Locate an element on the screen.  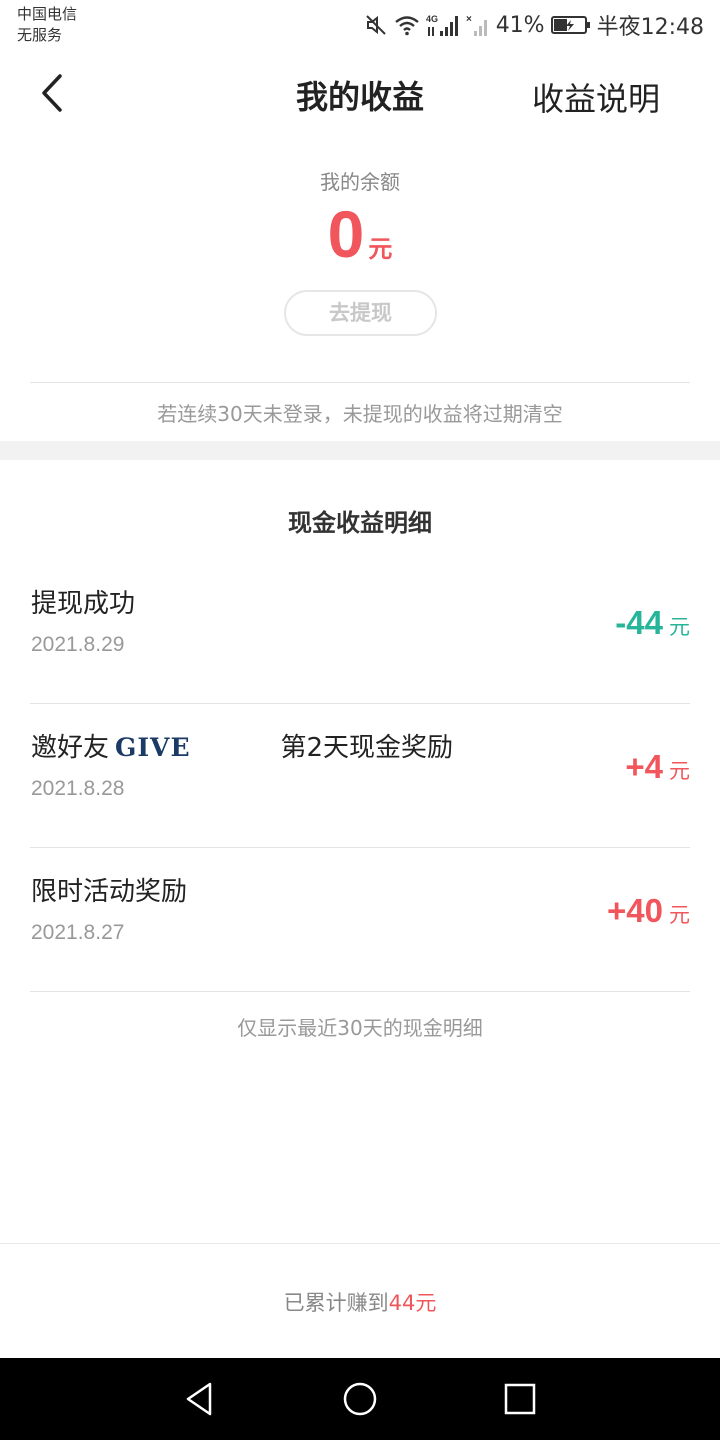
expire-note: 若连续30天未登录，未提现的收益将过期清空 is located at coordinates (360, 414).